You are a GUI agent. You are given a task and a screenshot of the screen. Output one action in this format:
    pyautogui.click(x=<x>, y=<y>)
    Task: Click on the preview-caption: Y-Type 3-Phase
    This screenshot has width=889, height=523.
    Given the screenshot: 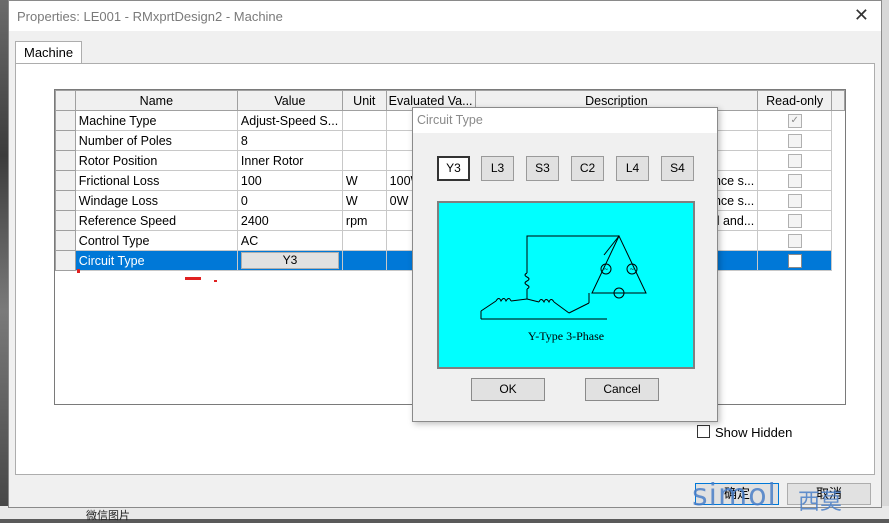 What is the action you would take?
    pyautogui.click(x=566, y=336)
    